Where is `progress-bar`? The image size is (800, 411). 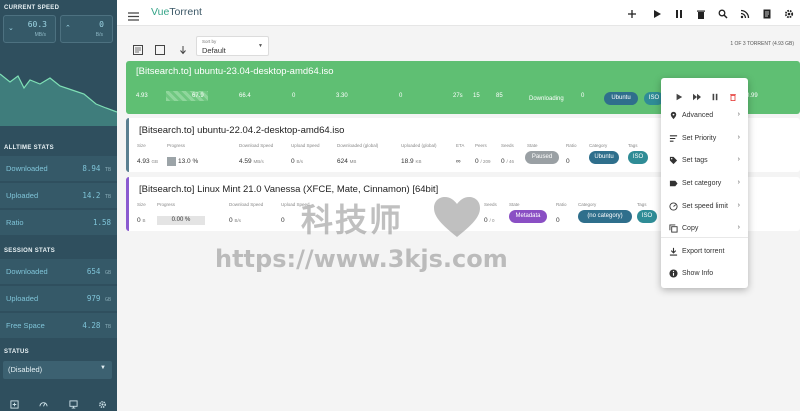 progress-bar is located at coordinates (171, 161).